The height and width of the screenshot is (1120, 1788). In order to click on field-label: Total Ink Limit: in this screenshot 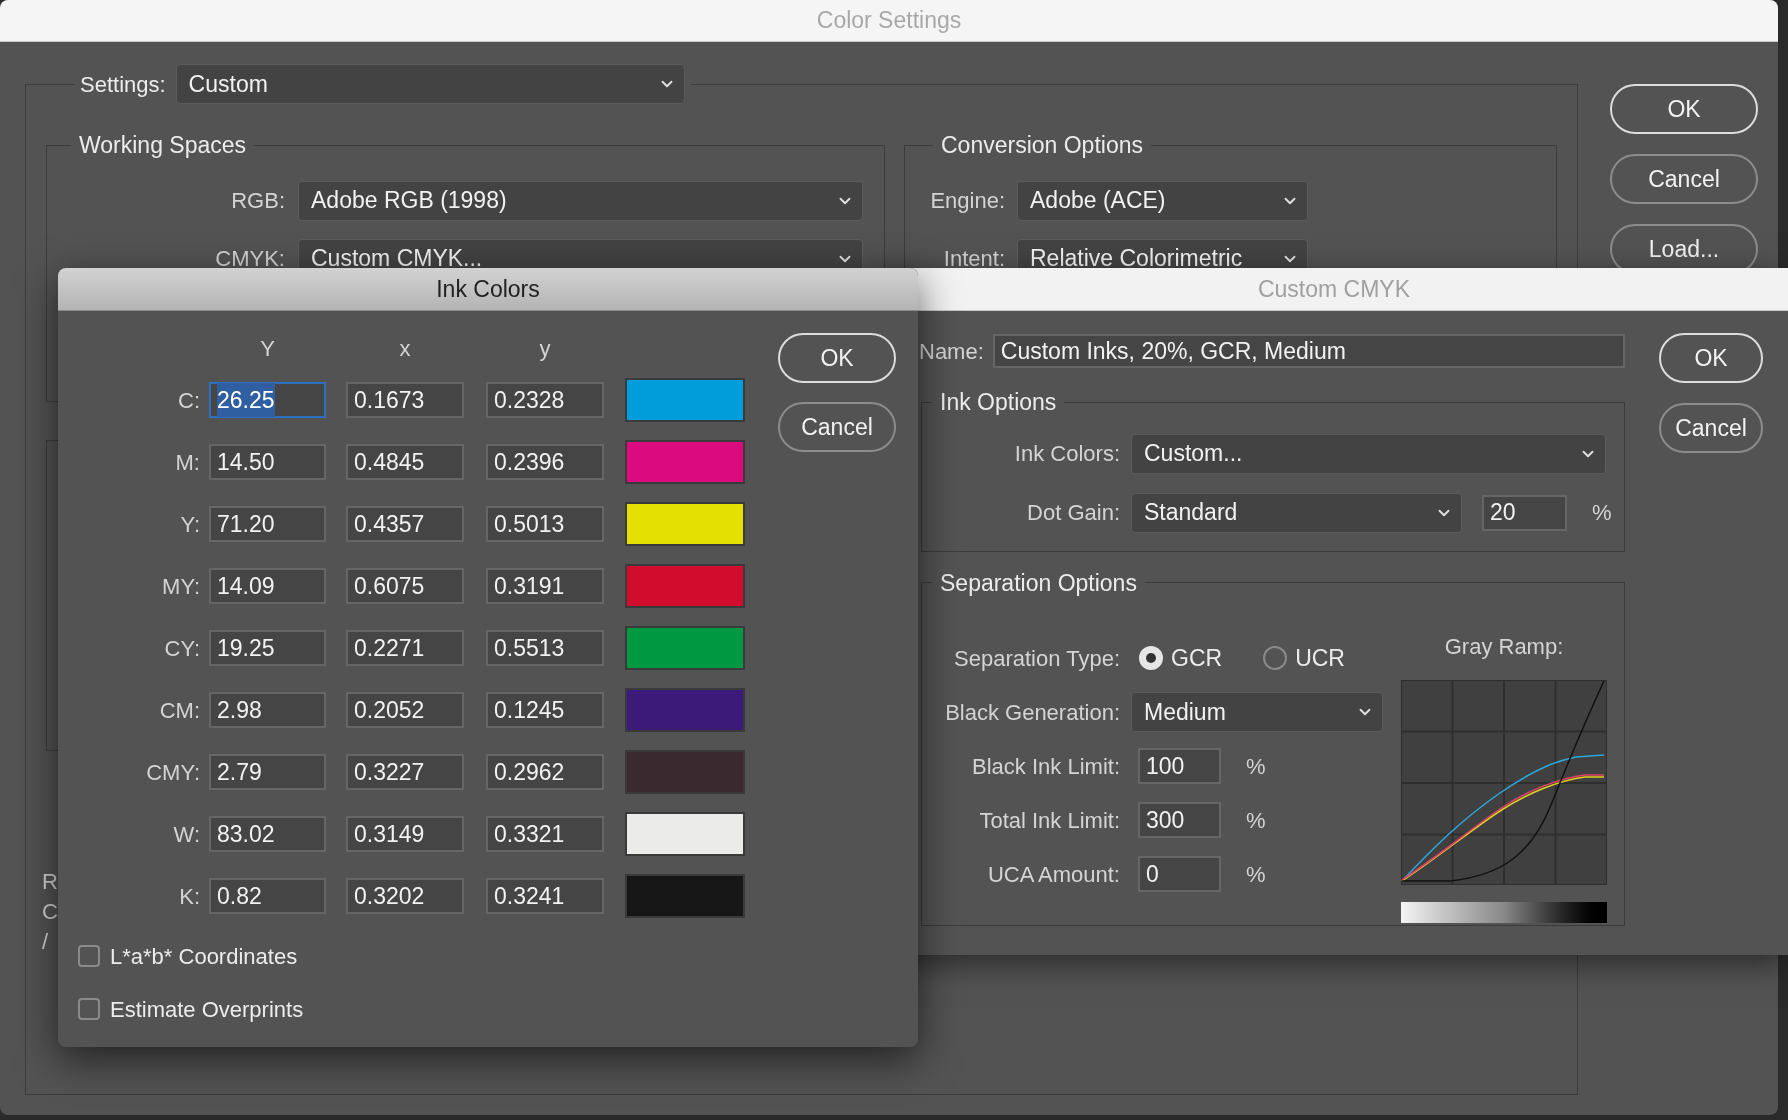, I will do `click(1049, 820)`.